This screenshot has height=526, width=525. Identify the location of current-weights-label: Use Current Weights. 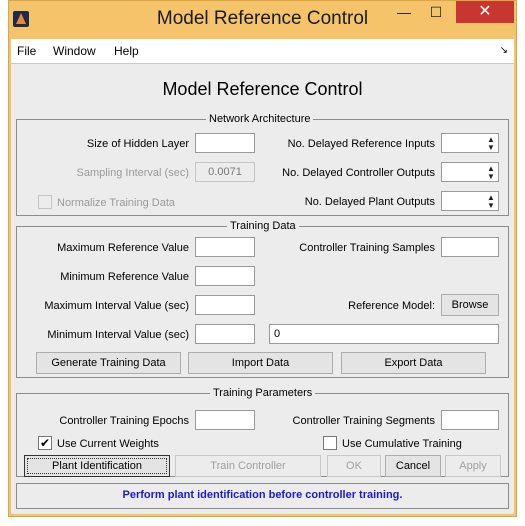
(108, 444).